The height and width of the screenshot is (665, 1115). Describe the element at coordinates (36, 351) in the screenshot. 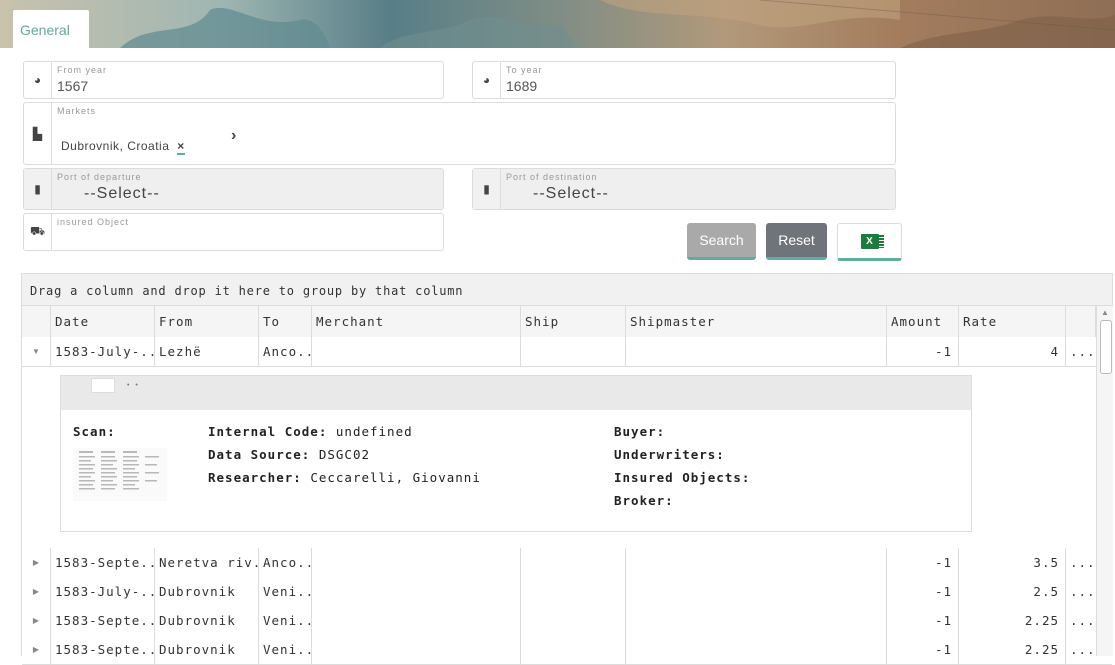

I see `collapse-arrow-icon: ▼` at that location.